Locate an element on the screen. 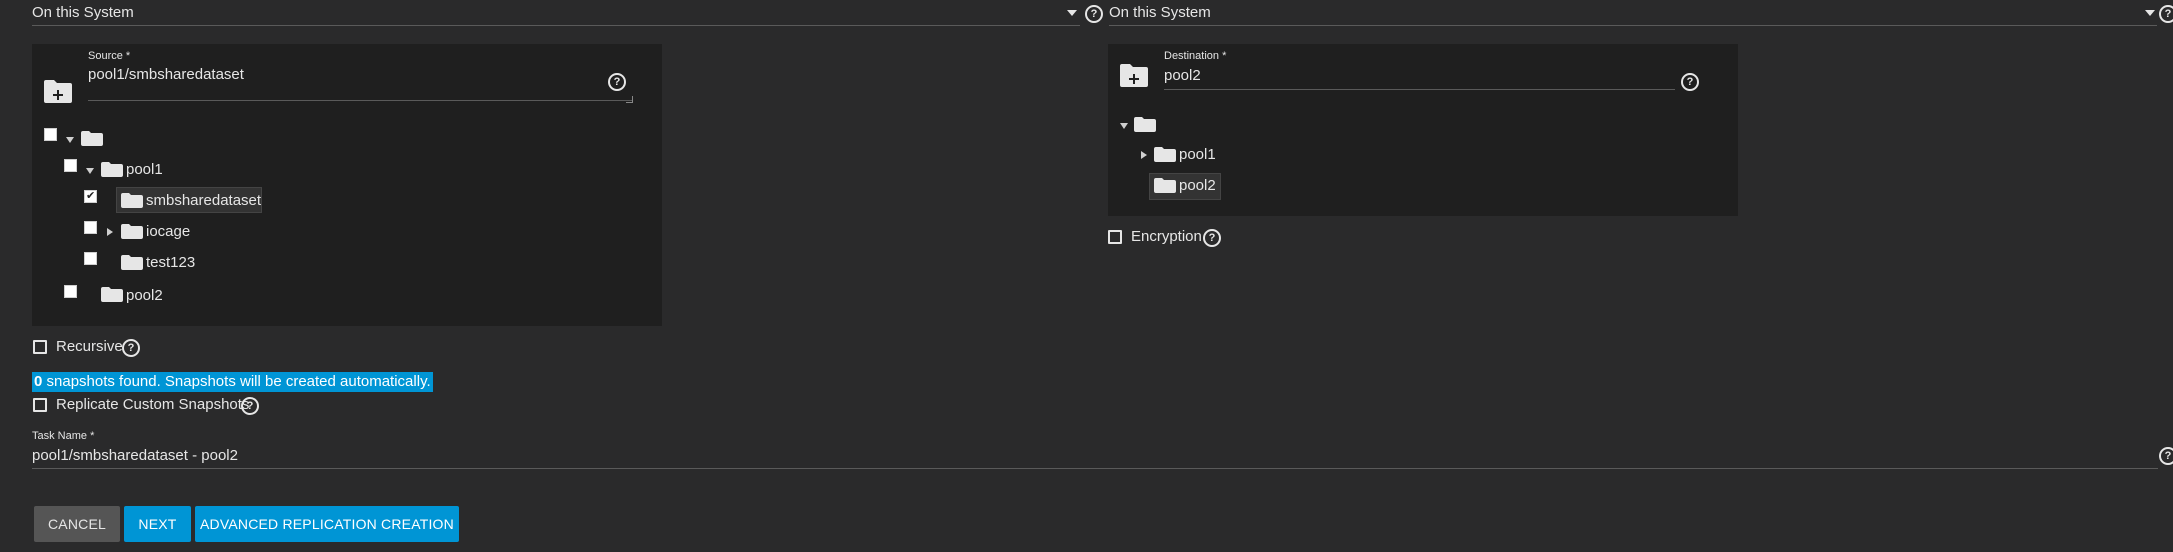 The height and width of the screenshot is (552, 2173). task-name-help-icon: ? is located at coordinates (2166, 456).